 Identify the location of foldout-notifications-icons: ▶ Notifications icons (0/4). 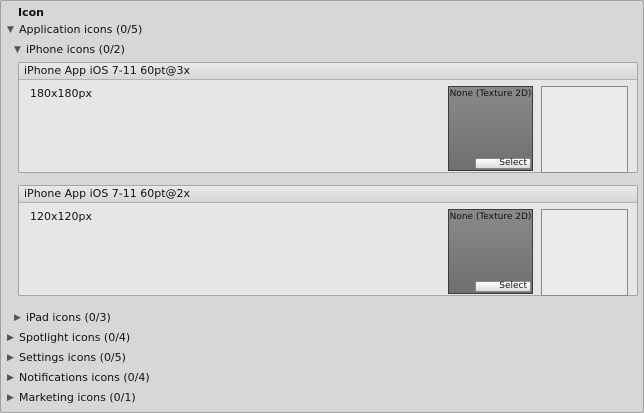
(78, 378).